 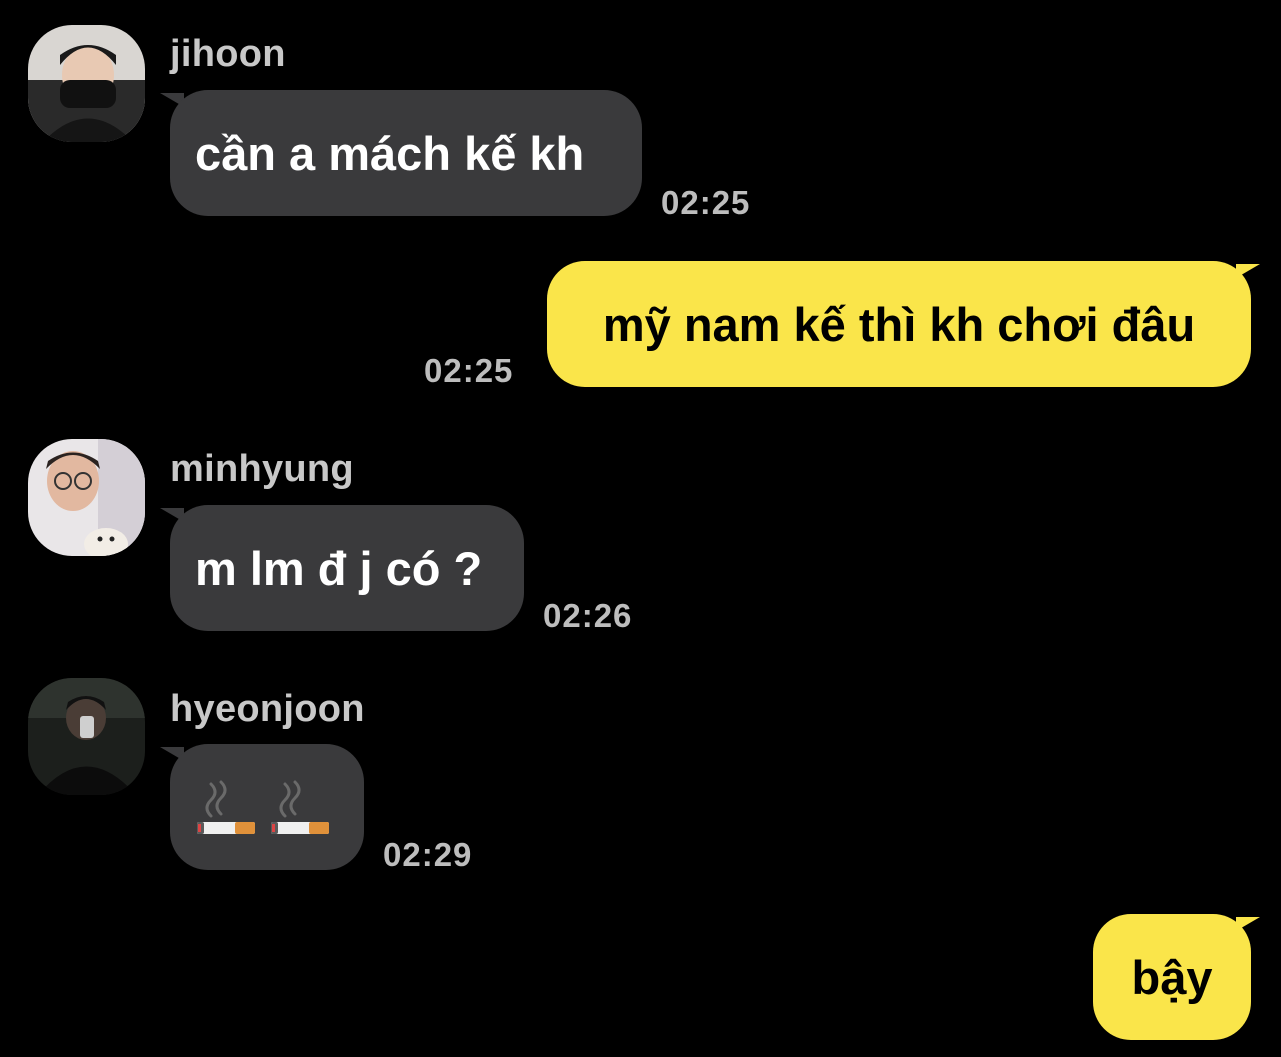 What do you see at coordinates (588, 615) in the screenshot?
I see `message-timestamp: 02:26` at bounding box center [588, 615].